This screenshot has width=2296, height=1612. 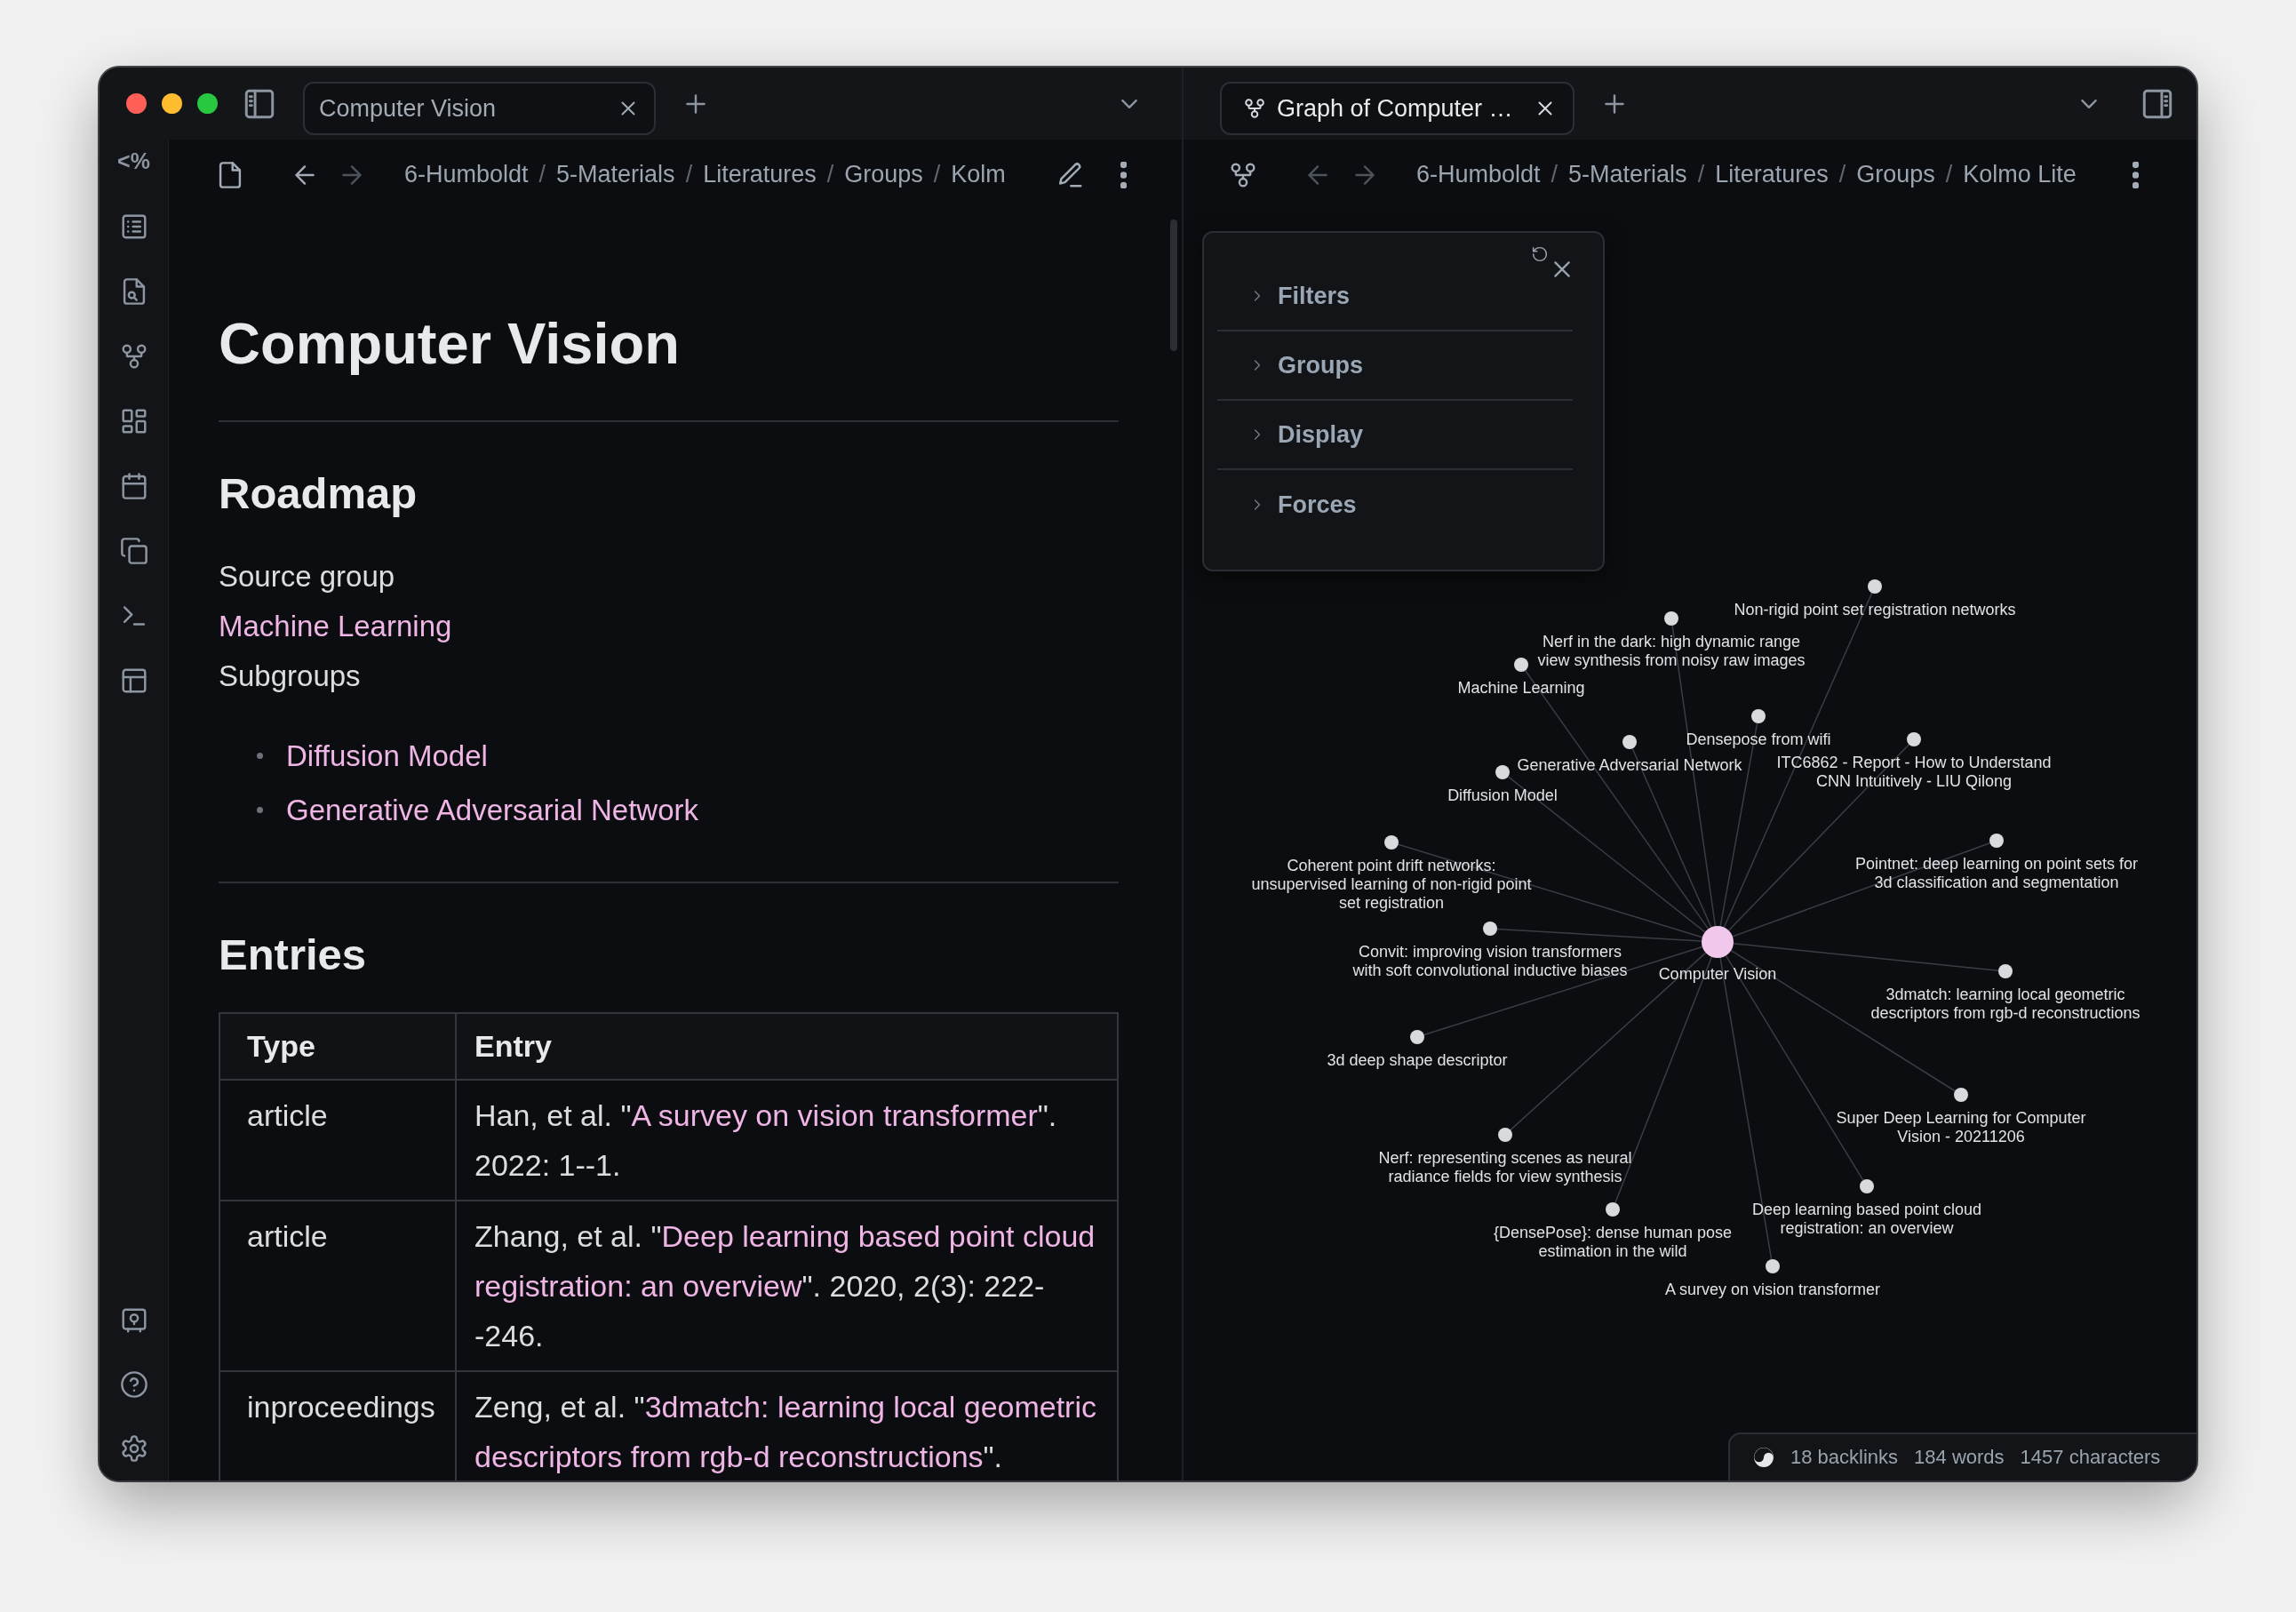 I want to click on node-label: Non-rigid point set registration networks, so click(x=1875, y=609).